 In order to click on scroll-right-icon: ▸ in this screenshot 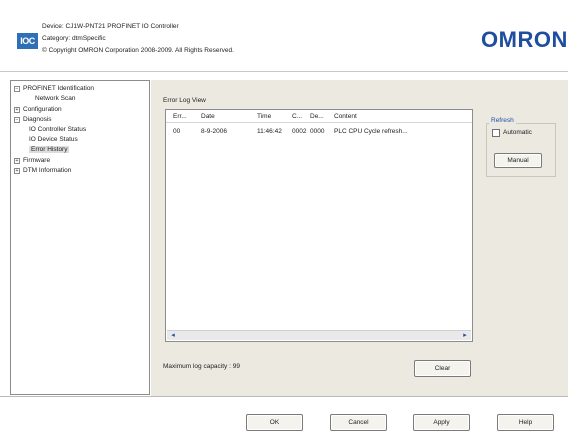, I will do `click(465, 336)`.